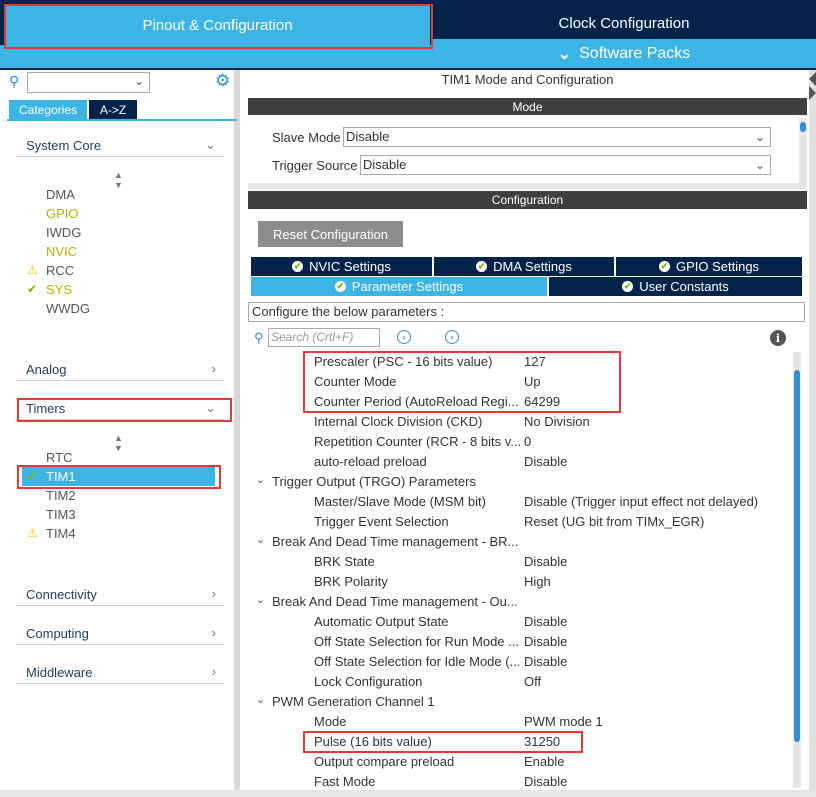 This screenshot has width=816, height=797. I want to click on param-value: Up, so click(532, 381).